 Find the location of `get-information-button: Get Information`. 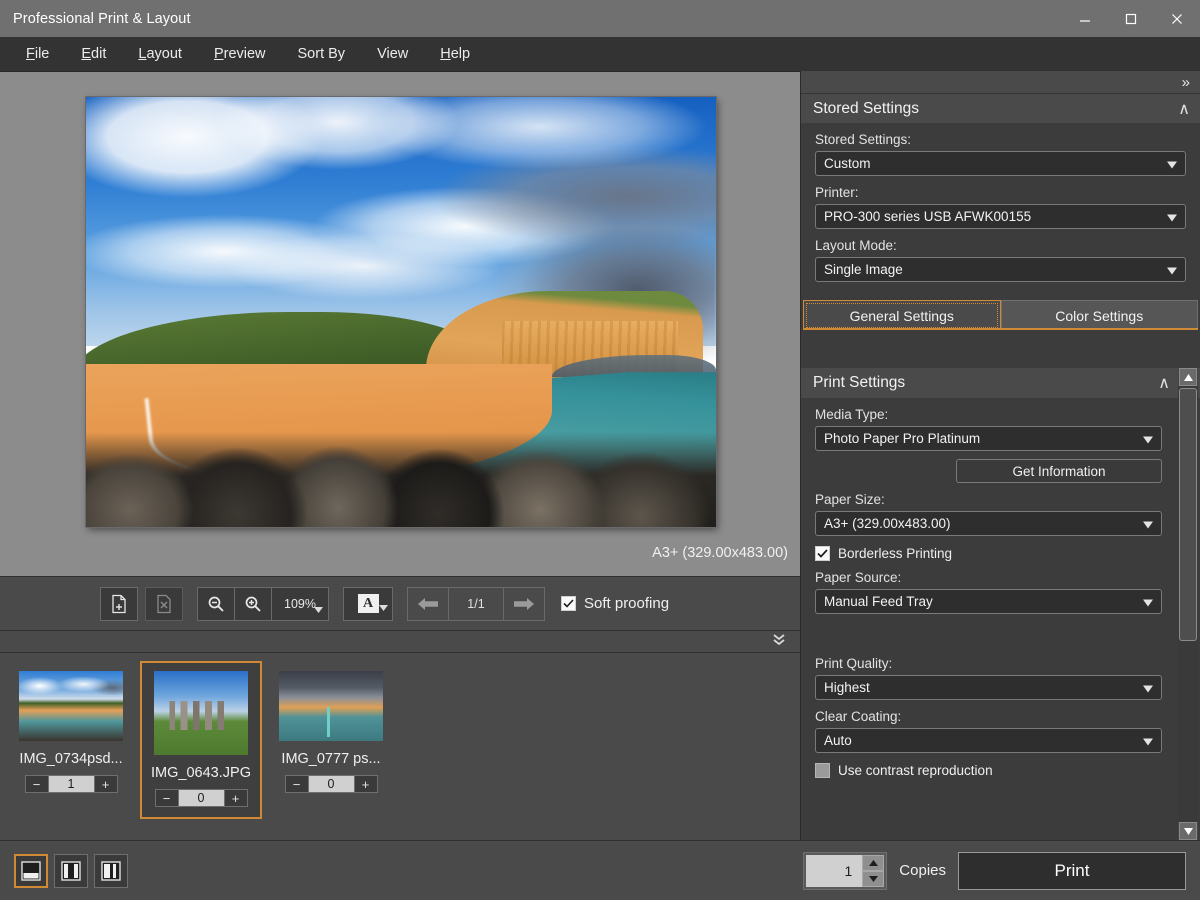

get-information-button: Get Information is located at coordinates (1059, 471).